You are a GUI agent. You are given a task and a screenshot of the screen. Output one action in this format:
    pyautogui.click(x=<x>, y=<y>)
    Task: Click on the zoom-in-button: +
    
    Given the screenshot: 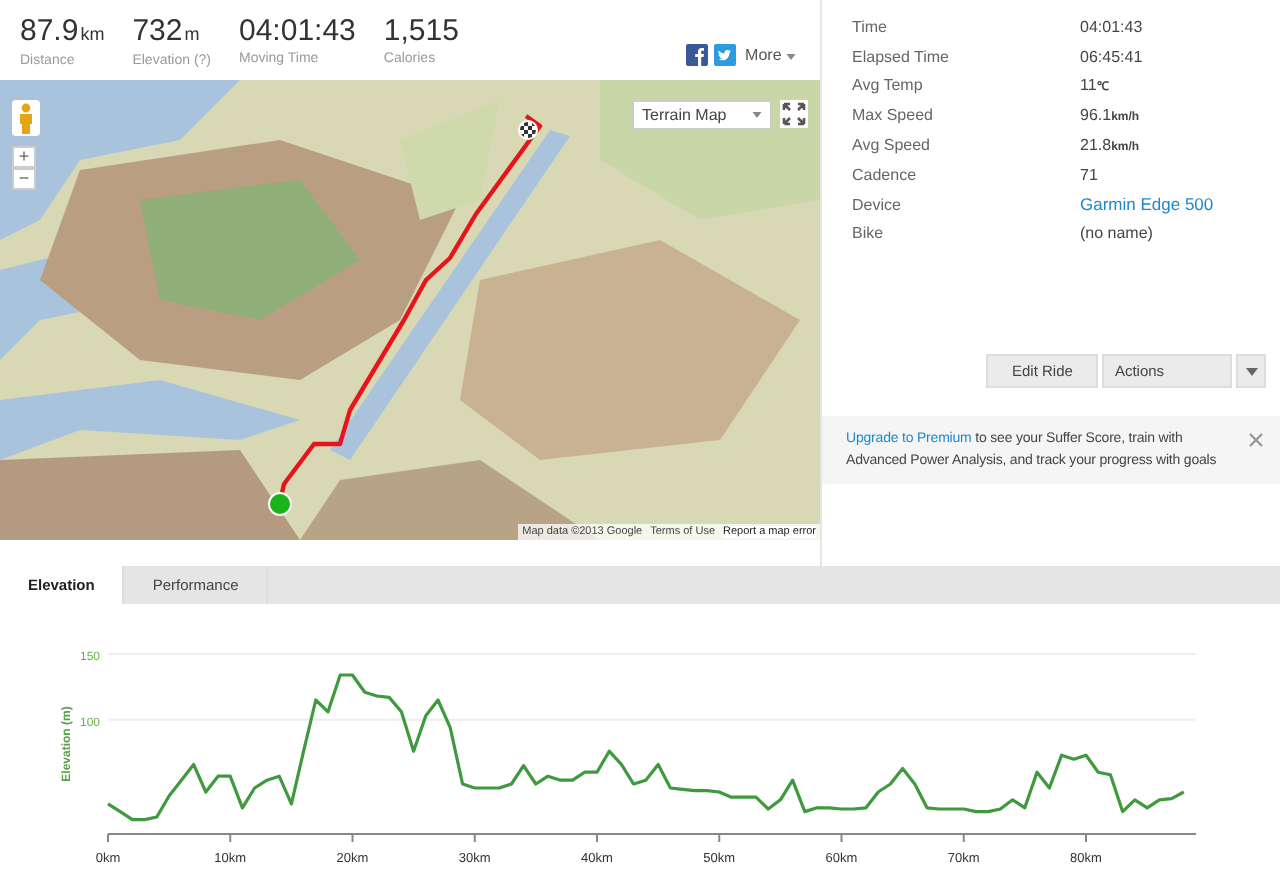 What is the action you would take?
    pyautogui.click(x=24, y=157)
    